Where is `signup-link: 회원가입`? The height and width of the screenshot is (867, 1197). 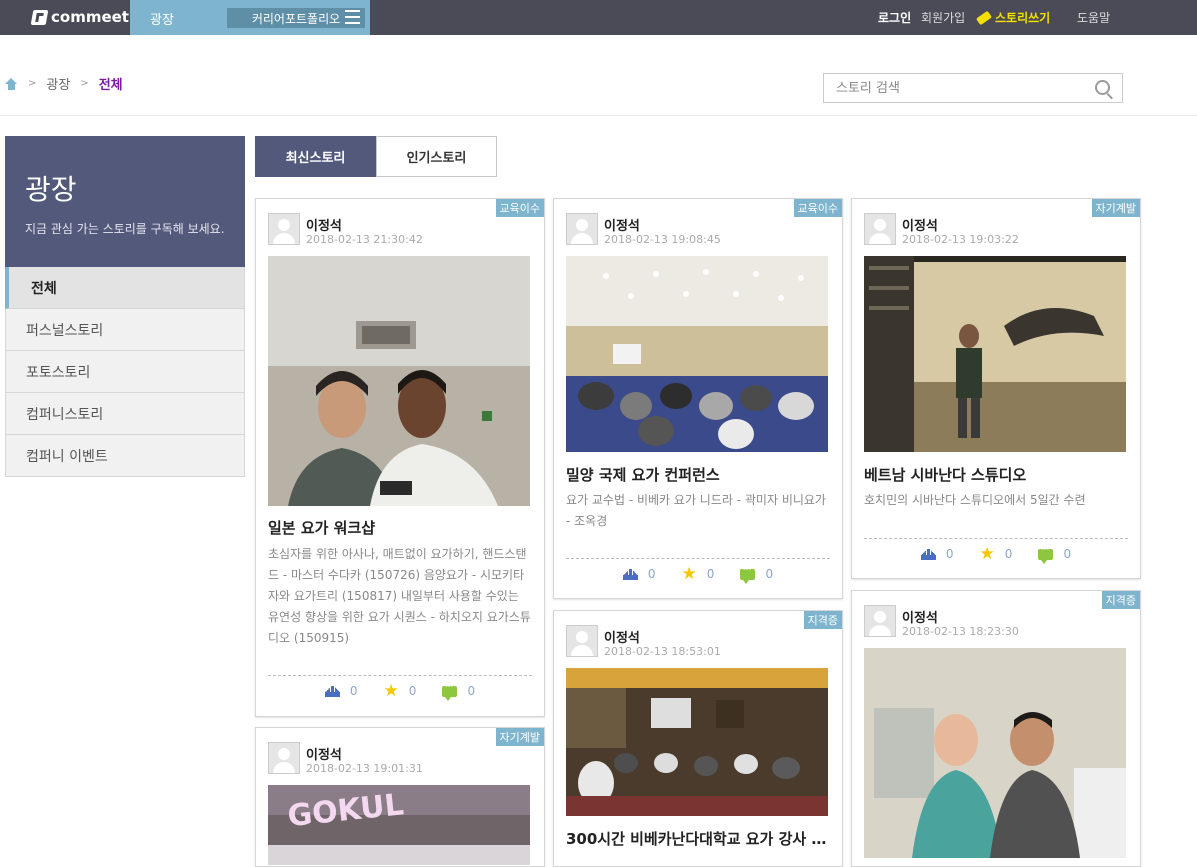
signup-link: 회원가입 is located at coordinates (943, 17).